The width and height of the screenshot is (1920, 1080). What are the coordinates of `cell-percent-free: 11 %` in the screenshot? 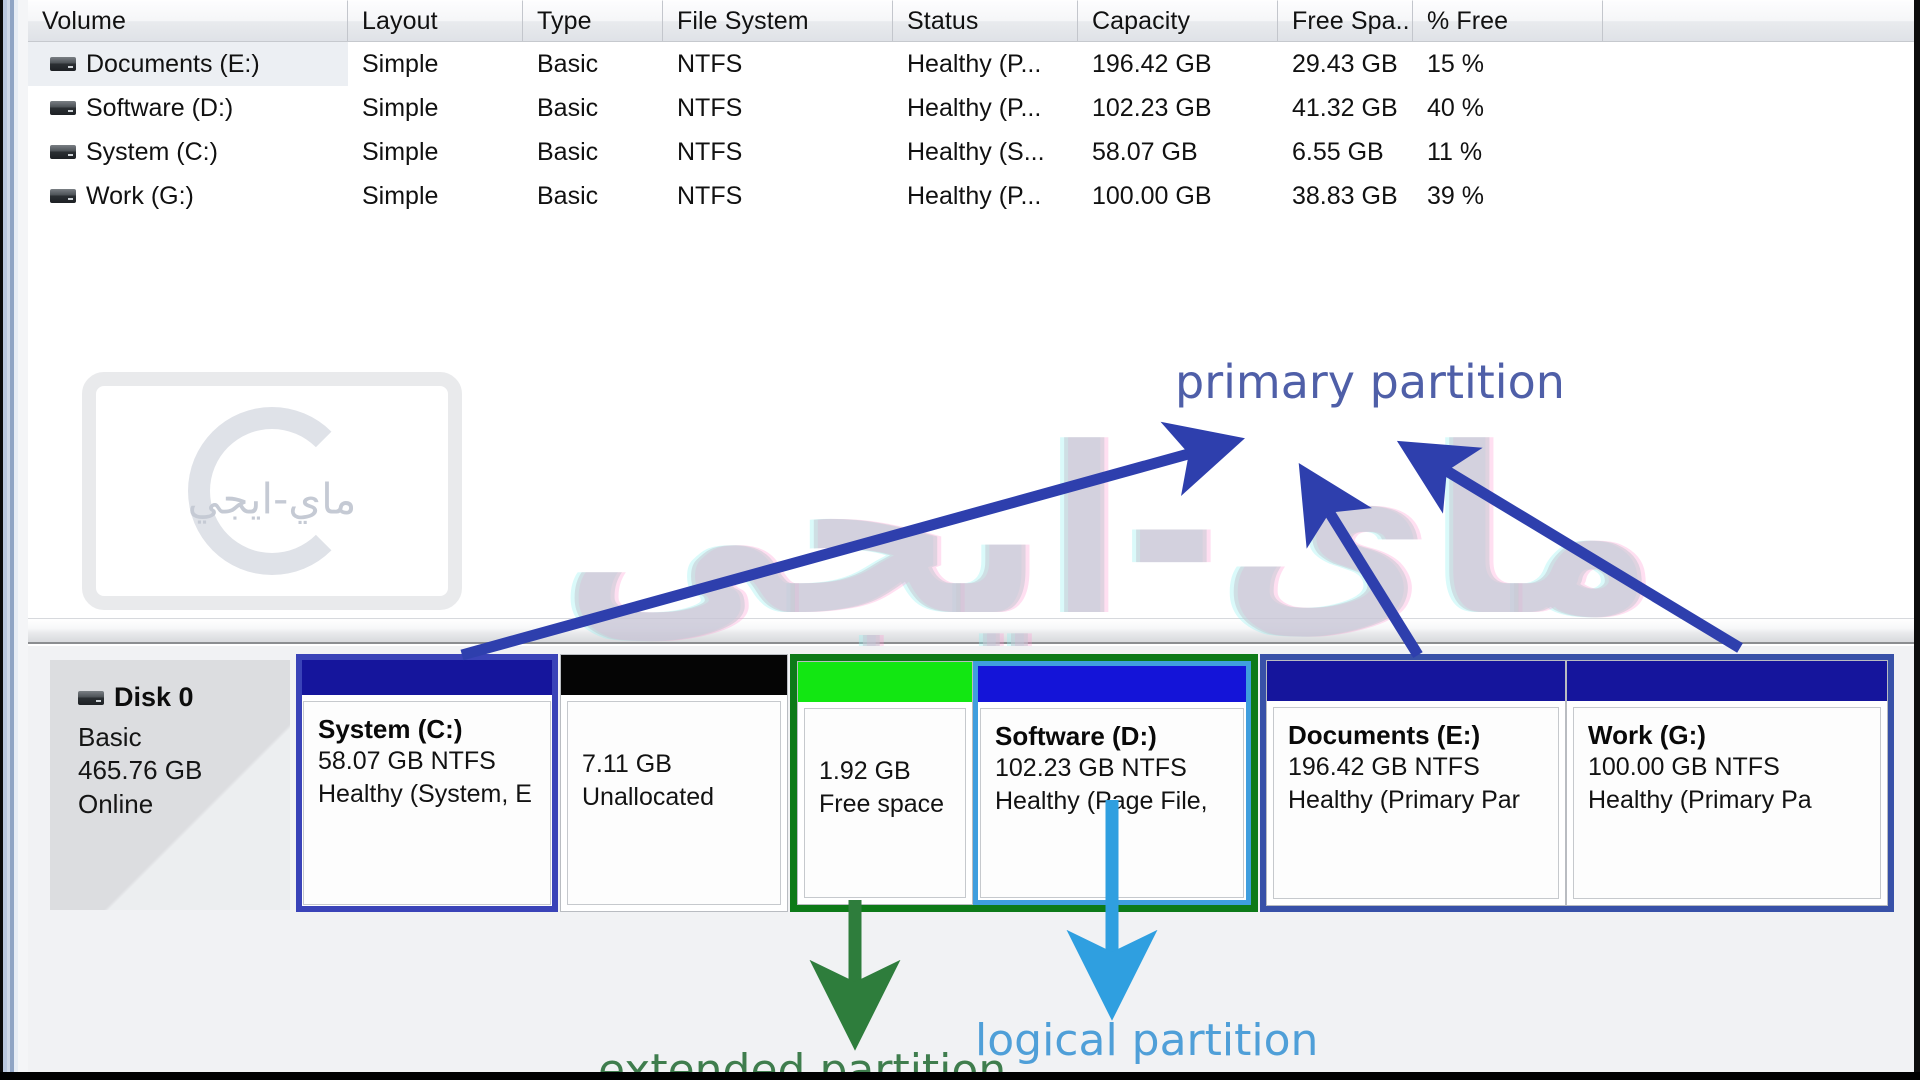 It's located at (1455, 151).